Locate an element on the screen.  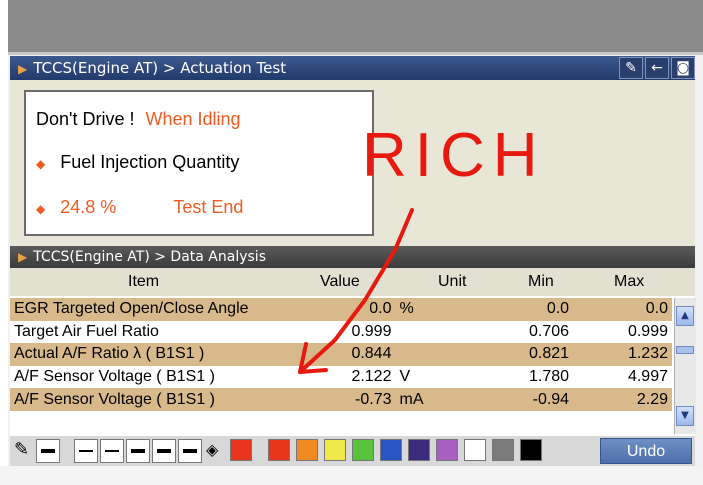
annotation-arrow-shaft is located at coordinates (356, 291).